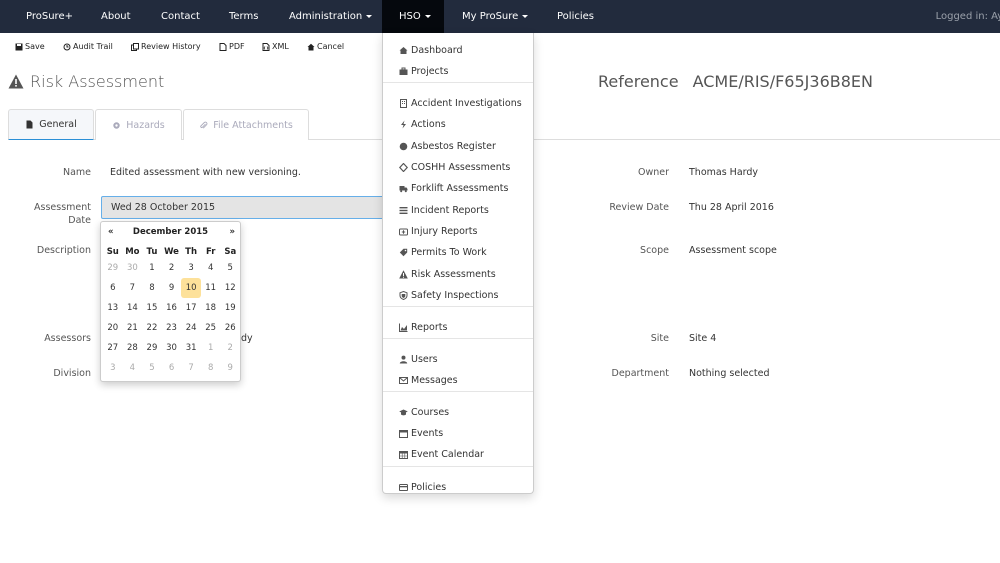  What do you see at coordinates (211, 288) in the screenshot?
I see `datepicker-day: 11` at bounding box center [211, 288].